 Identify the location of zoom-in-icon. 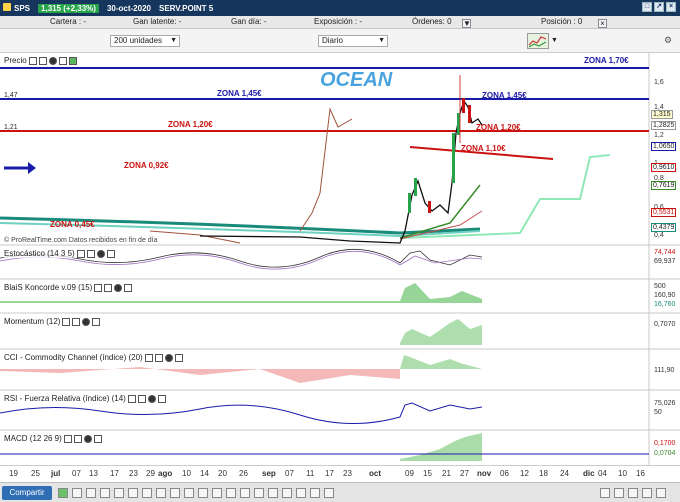
(105, 493).